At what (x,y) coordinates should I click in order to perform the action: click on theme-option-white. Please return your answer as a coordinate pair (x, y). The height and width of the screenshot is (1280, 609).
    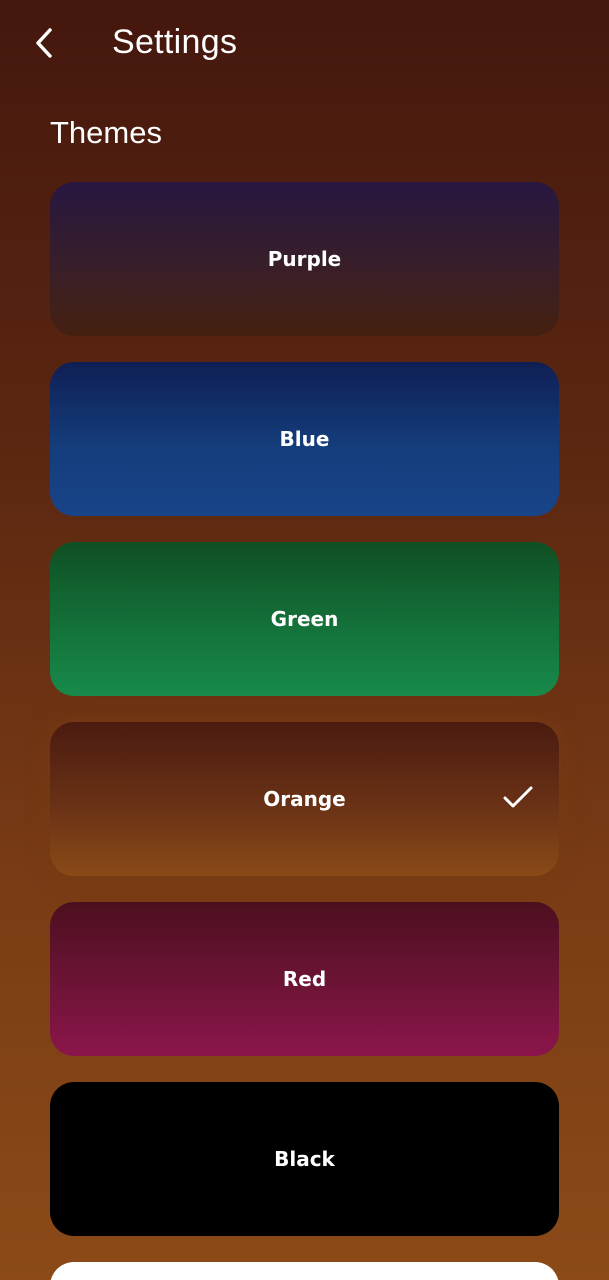
    Looking at the image, I should click on (304, 1271).